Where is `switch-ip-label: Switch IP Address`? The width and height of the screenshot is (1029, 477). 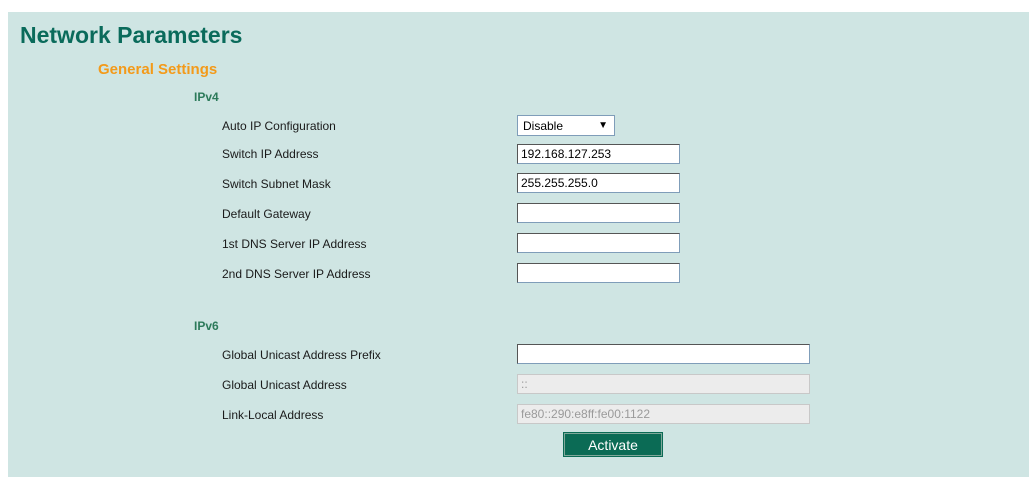 switch-ip-label: Switch IP Address is located at coordinates (270, 154).